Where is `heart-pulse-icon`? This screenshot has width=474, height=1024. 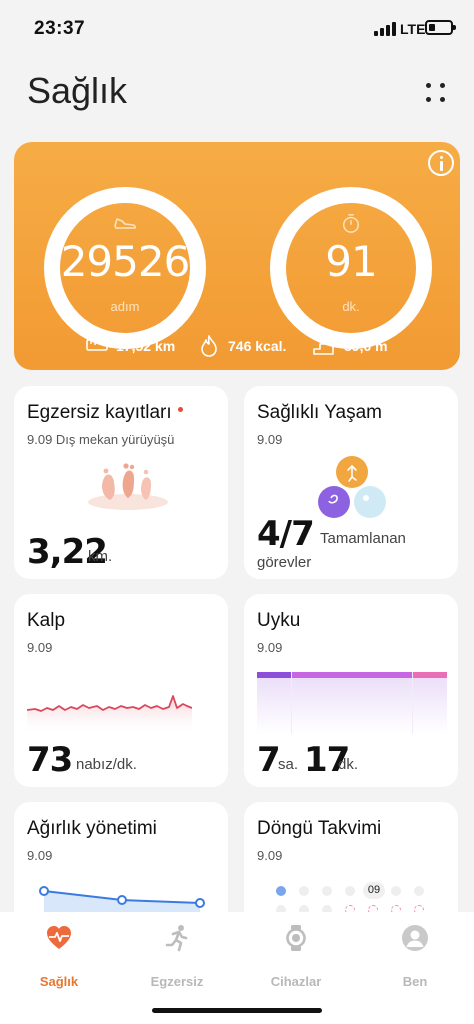
heart-pulse-icon is located at coordinates (59, 937).